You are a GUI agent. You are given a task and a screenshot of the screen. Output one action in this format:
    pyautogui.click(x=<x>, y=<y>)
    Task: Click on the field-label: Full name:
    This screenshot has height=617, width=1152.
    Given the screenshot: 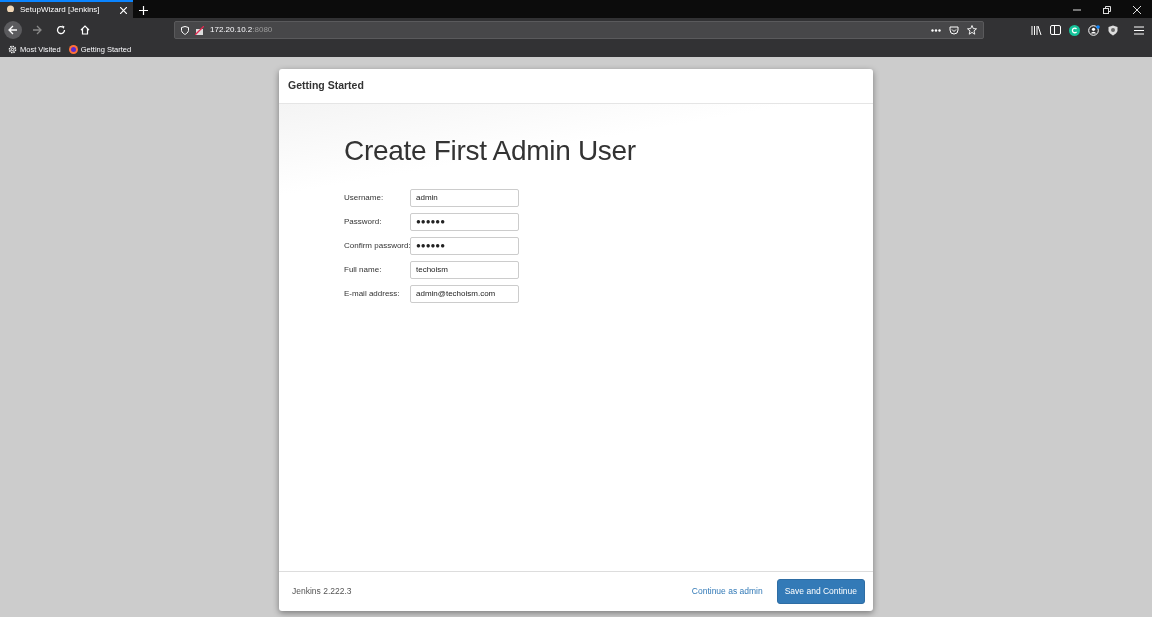 What is the action you would take?
    pyautogui.click(x=363, y=269)
    